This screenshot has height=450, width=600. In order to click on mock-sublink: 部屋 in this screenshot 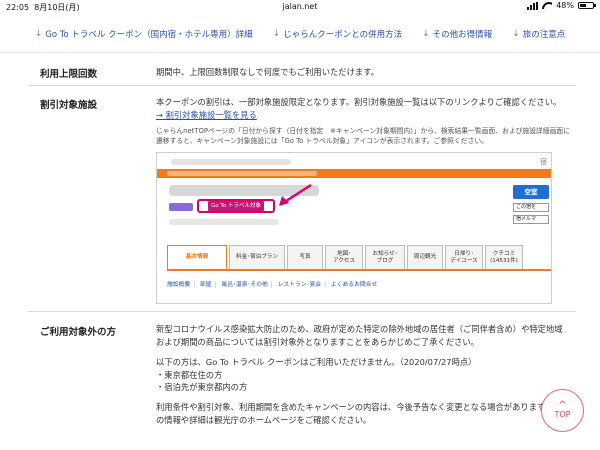, I will do `click(206, 285)`.